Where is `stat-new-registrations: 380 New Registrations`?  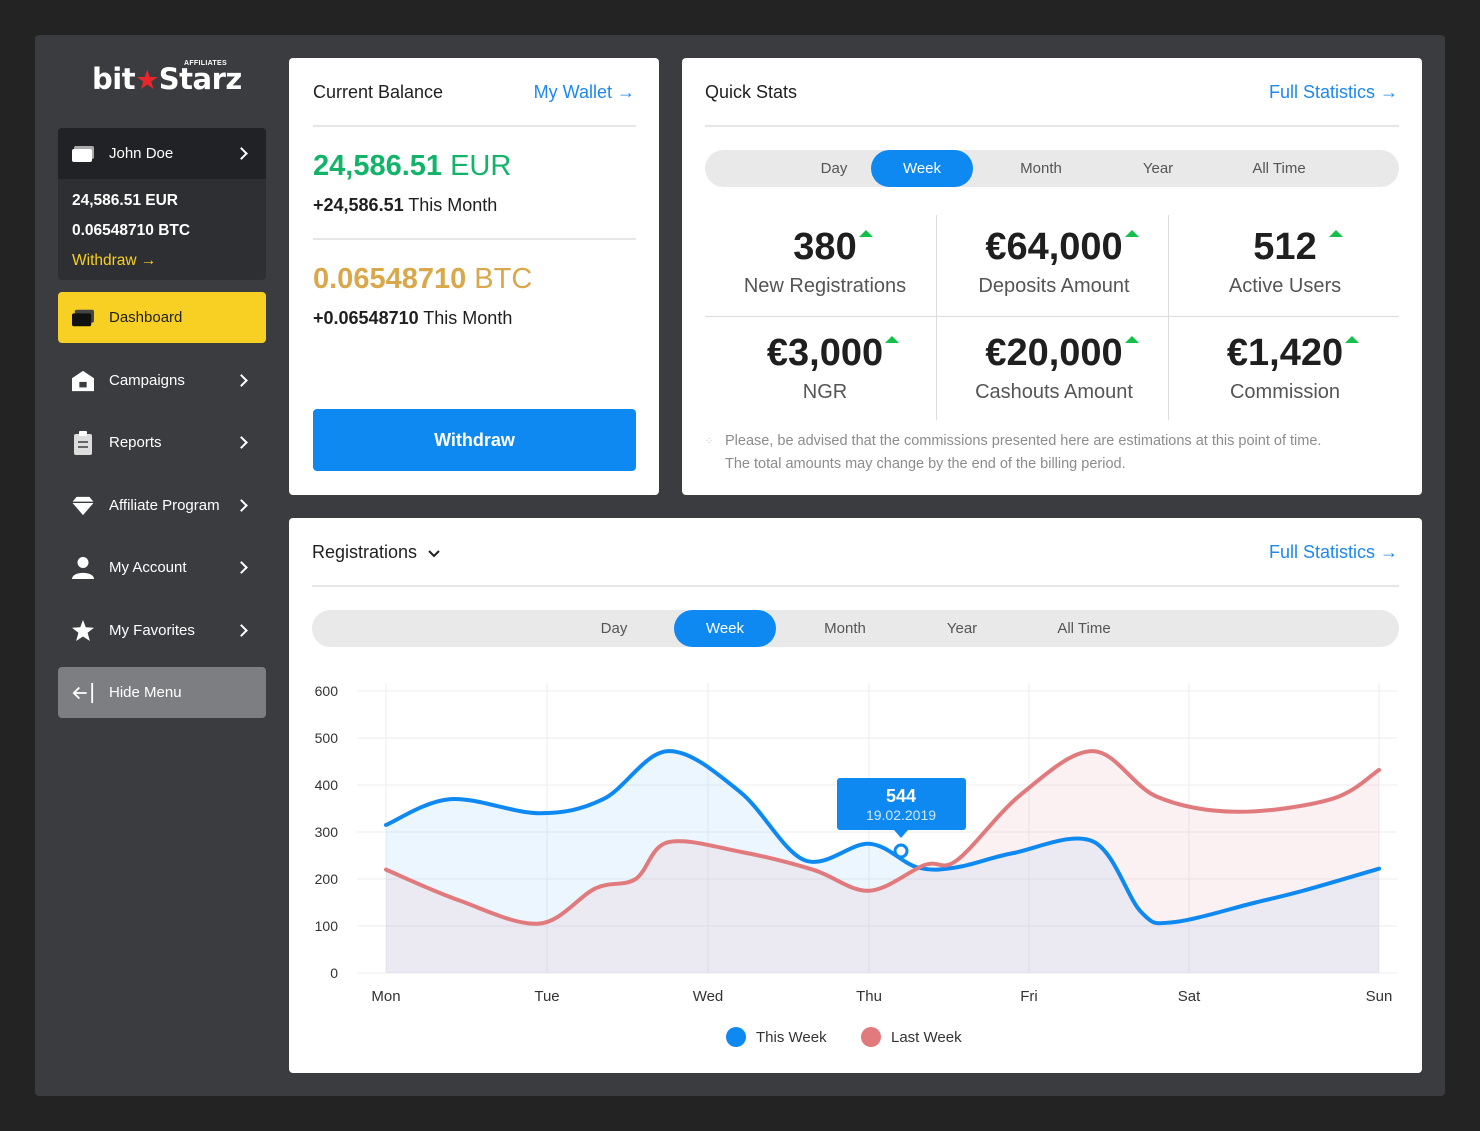 stat-new-registrations: 380 New Registrations is located at coordinates (825, 261).